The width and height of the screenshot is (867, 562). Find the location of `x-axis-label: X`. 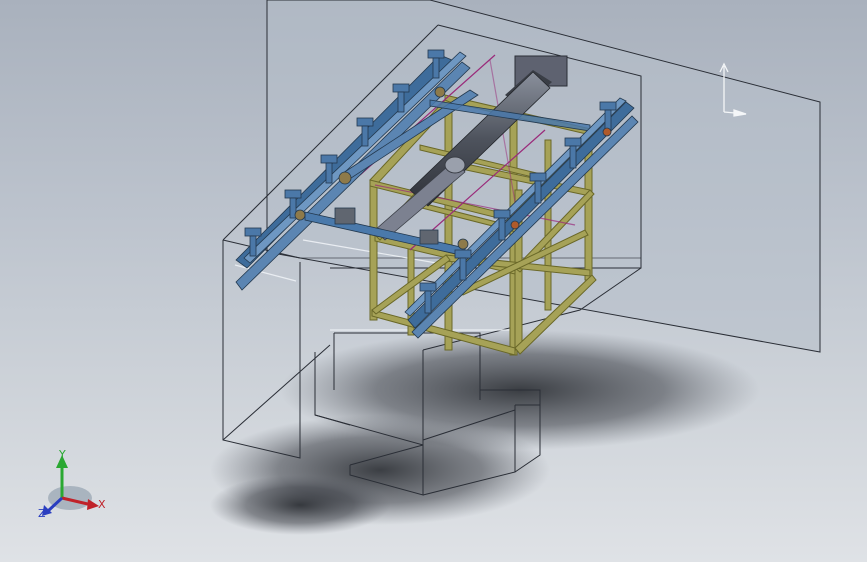

x-axis-label: X is located at coordinates (102, 504).